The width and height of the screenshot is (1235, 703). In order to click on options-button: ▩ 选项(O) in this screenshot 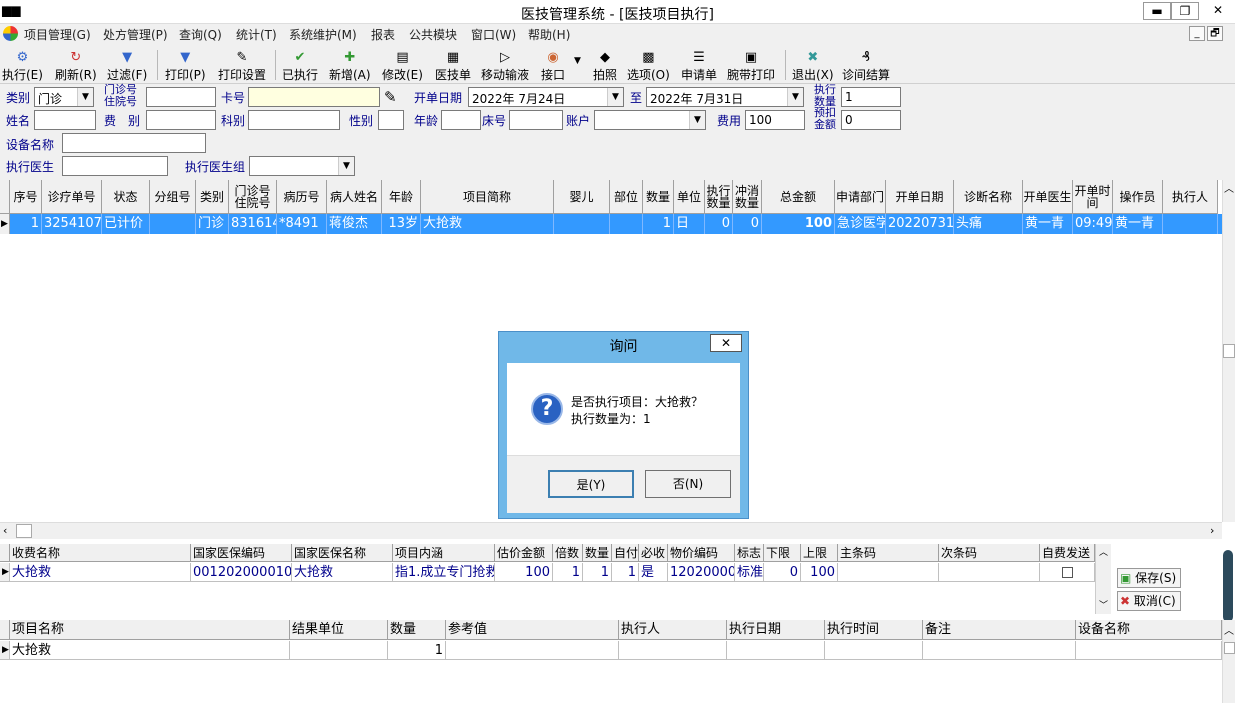, I will do `click(648, 66)`.